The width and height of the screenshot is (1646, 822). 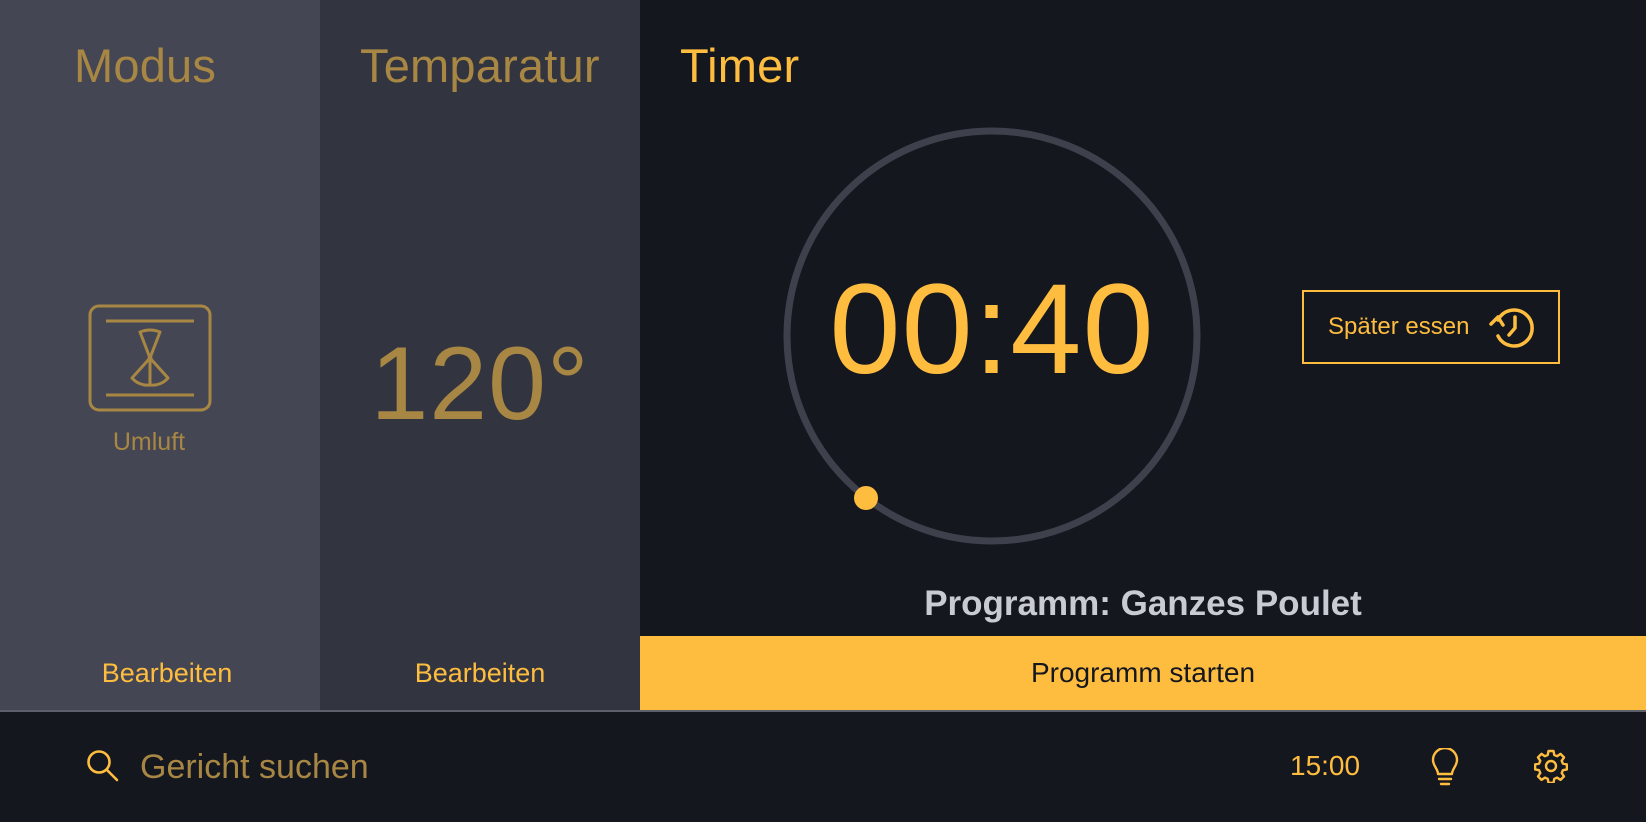 I want to click on mode-value-label: Umluft, so click(x=149, y=442).